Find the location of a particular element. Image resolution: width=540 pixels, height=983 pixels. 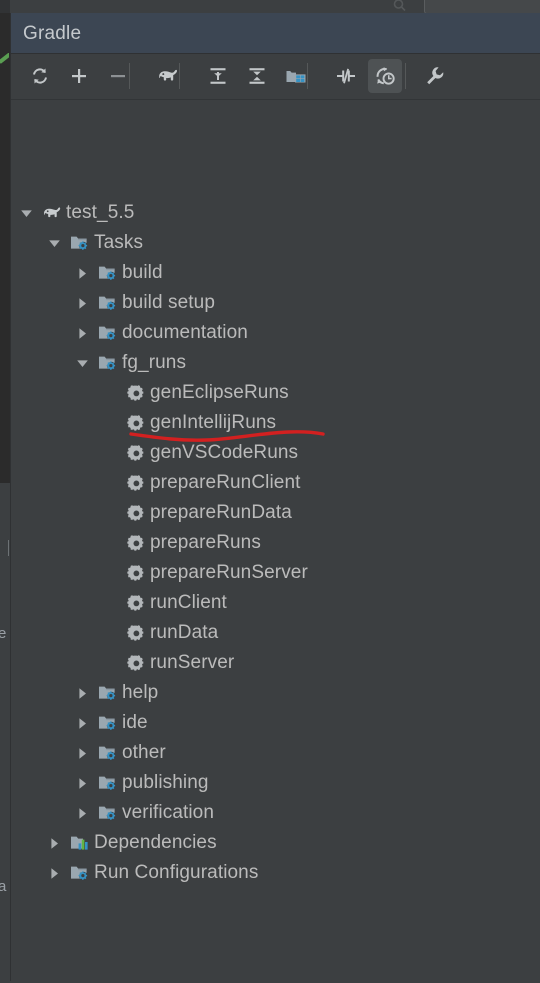

tree-row-label: documentation is located at coordinates (185, 332).